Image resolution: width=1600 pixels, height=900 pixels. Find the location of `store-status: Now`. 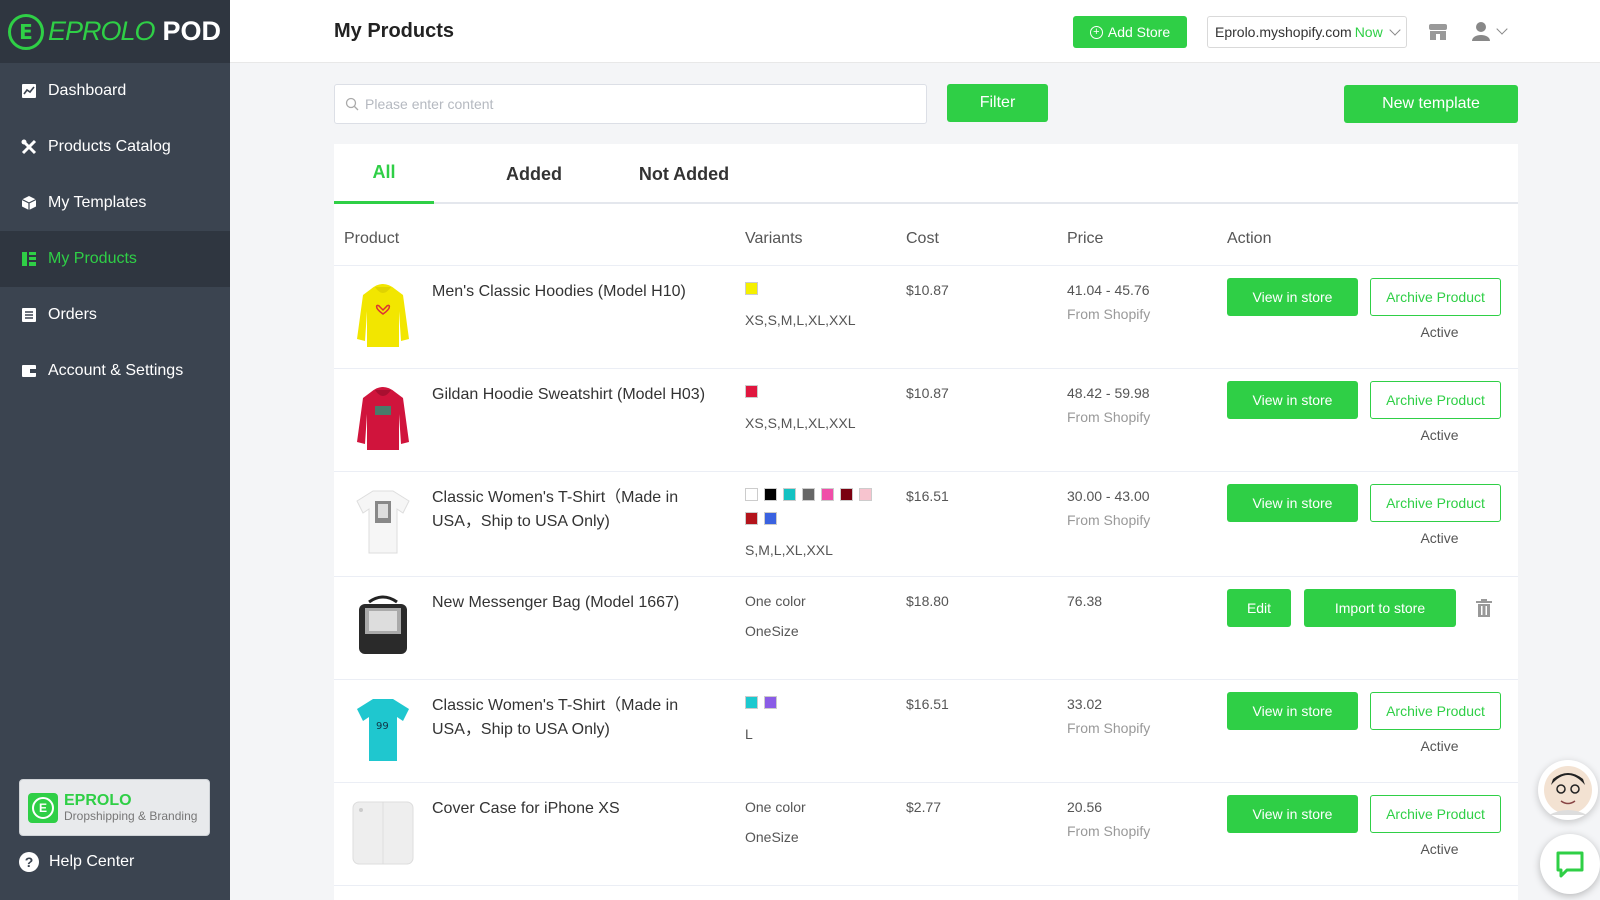

store-status: Now is located at coordinates (1368, 32).